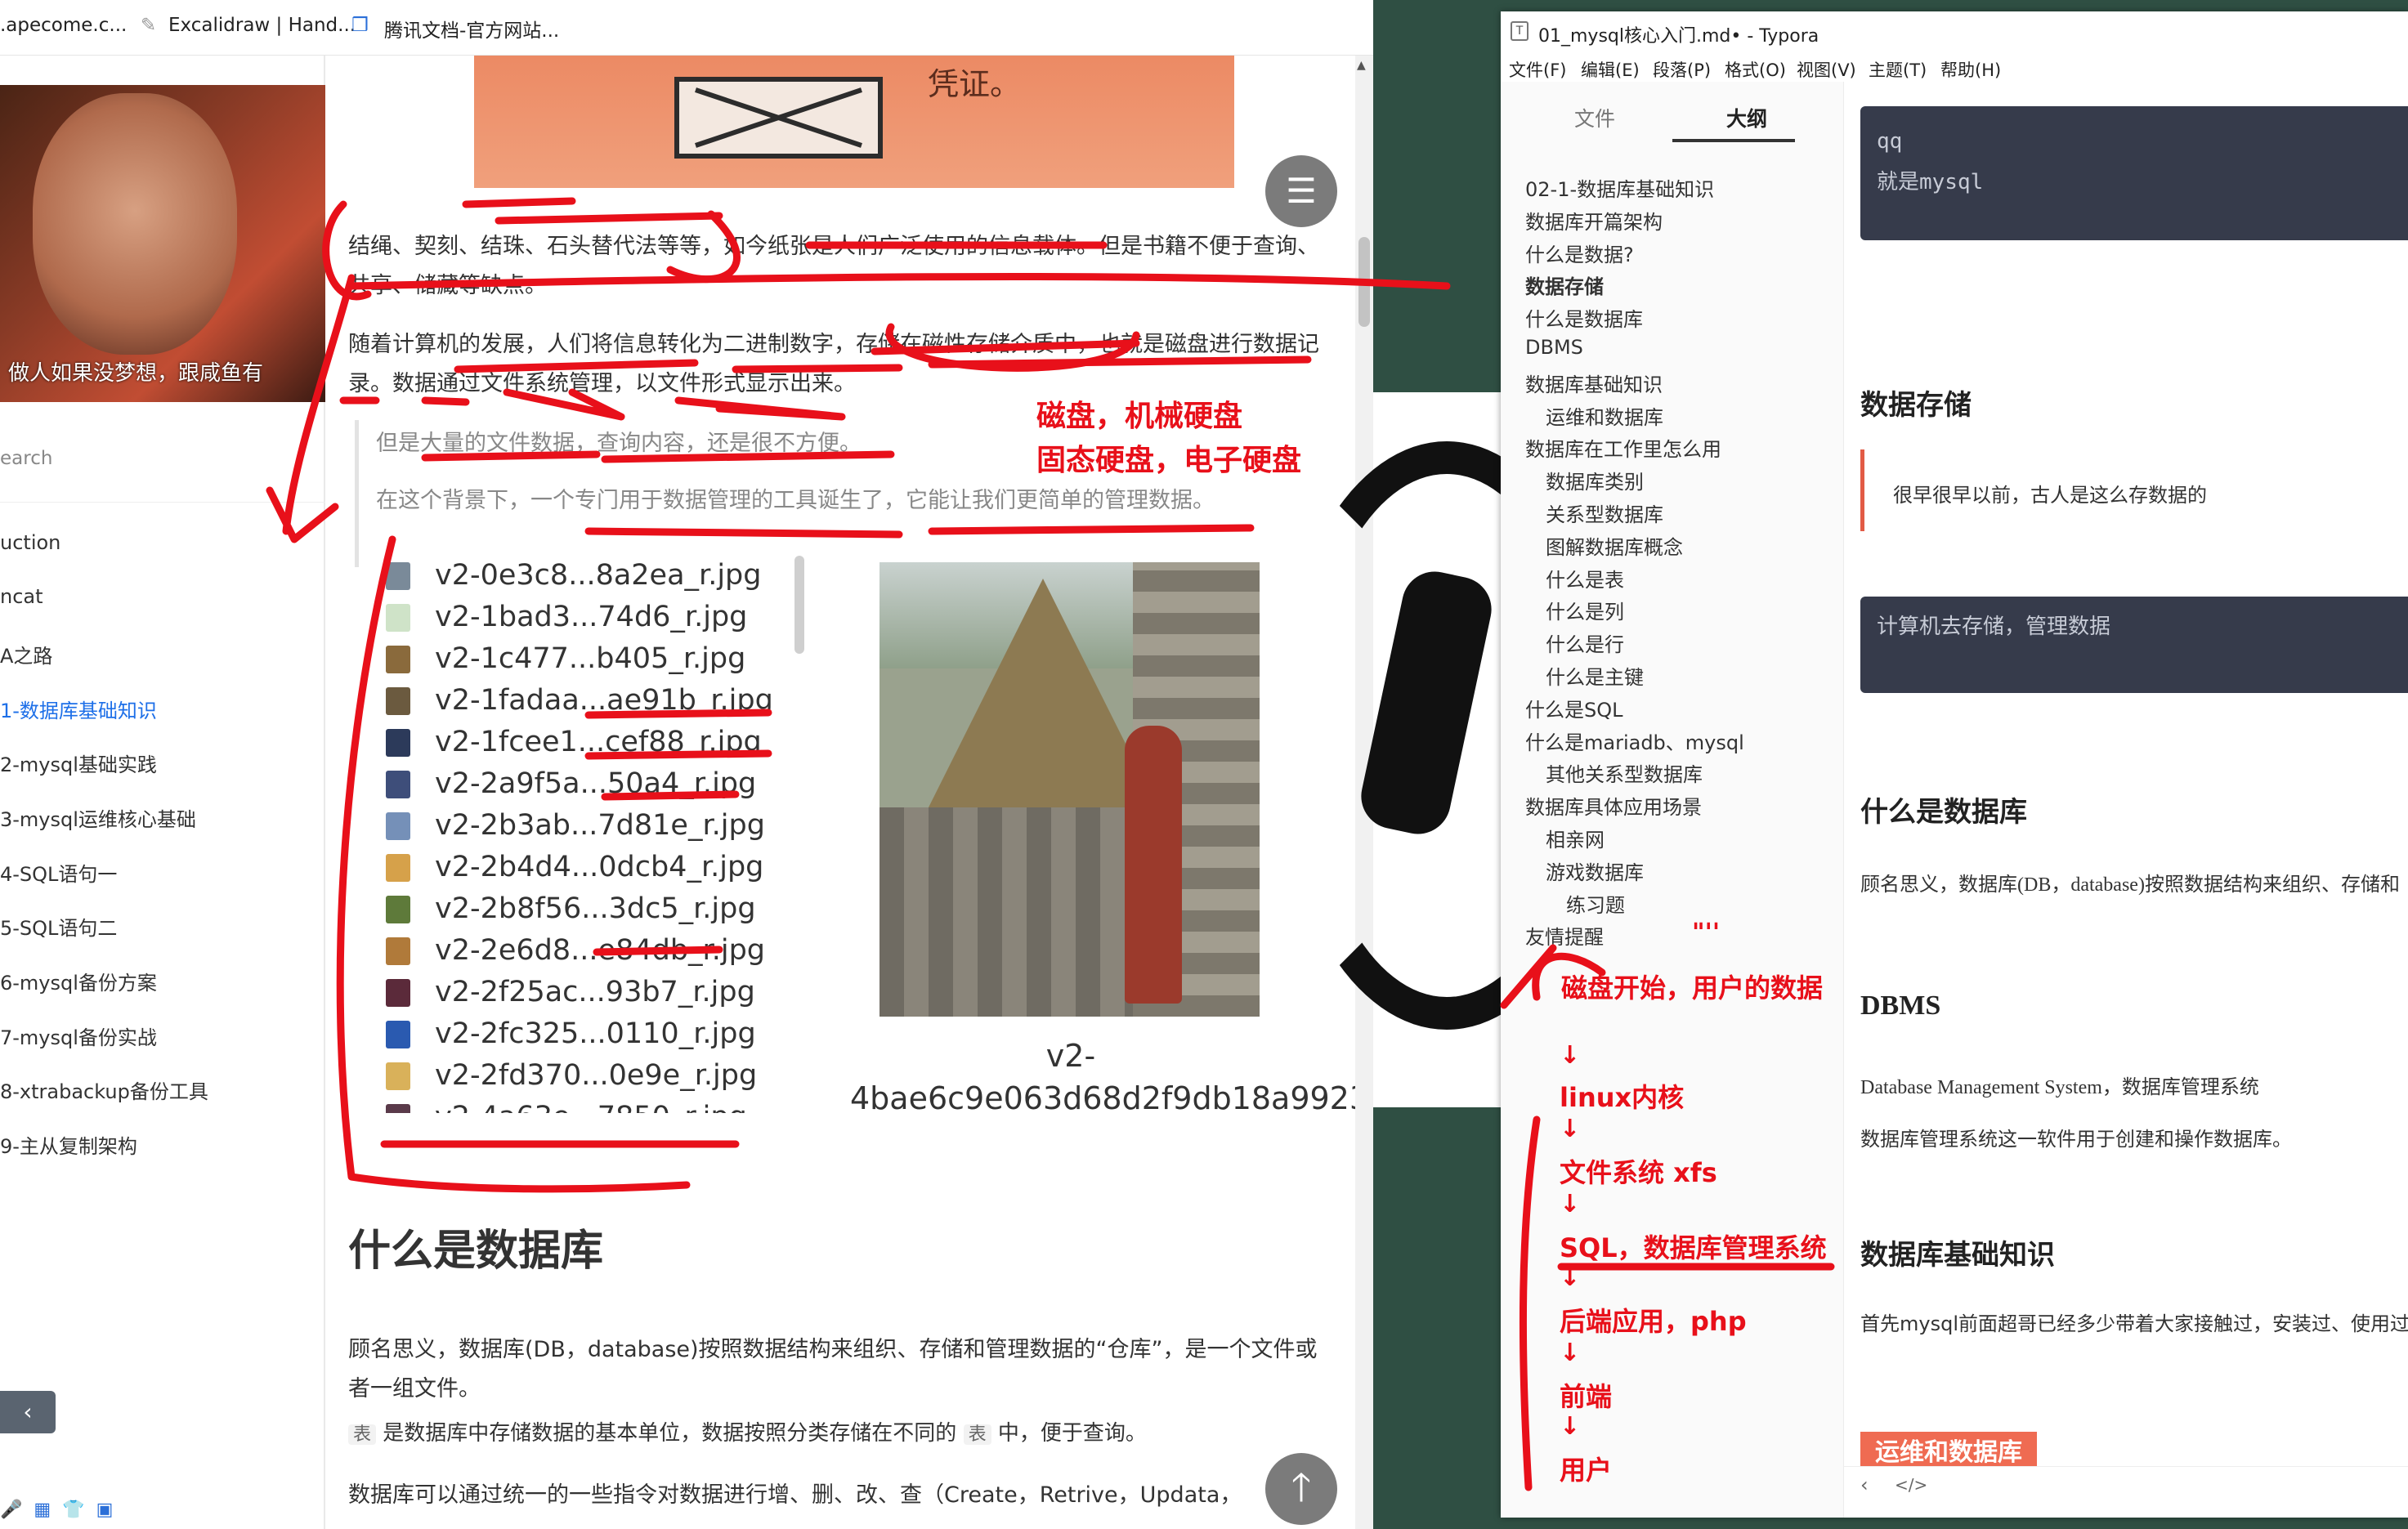 The width and height of the screenshot is (2408, 1529). Describe the element at coordinates (1747, 117) in the screenshot. I see `tab-outline: 大纲` at that location.